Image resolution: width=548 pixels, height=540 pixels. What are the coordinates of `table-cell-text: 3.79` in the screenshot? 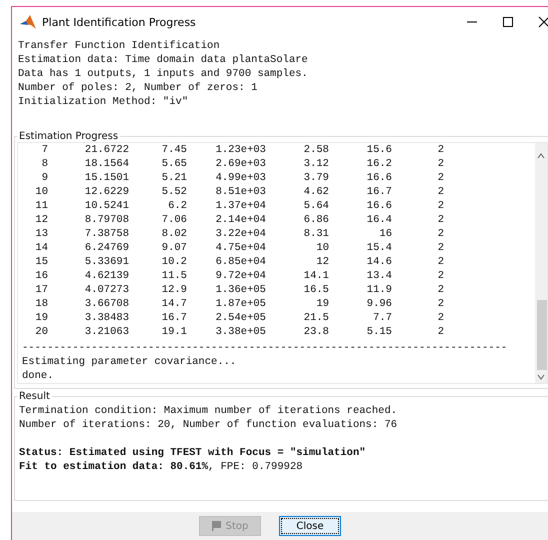 It's located at (315, 178).